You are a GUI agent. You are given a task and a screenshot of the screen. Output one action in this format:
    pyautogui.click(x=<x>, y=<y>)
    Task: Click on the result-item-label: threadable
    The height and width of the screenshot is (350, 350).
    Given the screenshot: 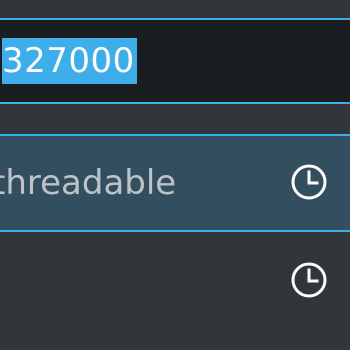 What is the action you would take?
    pyautogui.click(x=88, y=183)
    